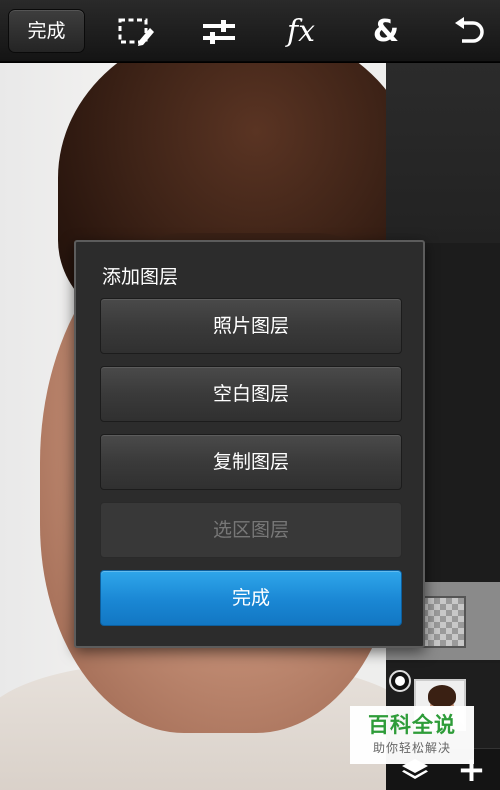 The width and height of the screenshot is (500, 790). I want to click on watermark-subtitle: 助你轻松解决, so click(411, 748).